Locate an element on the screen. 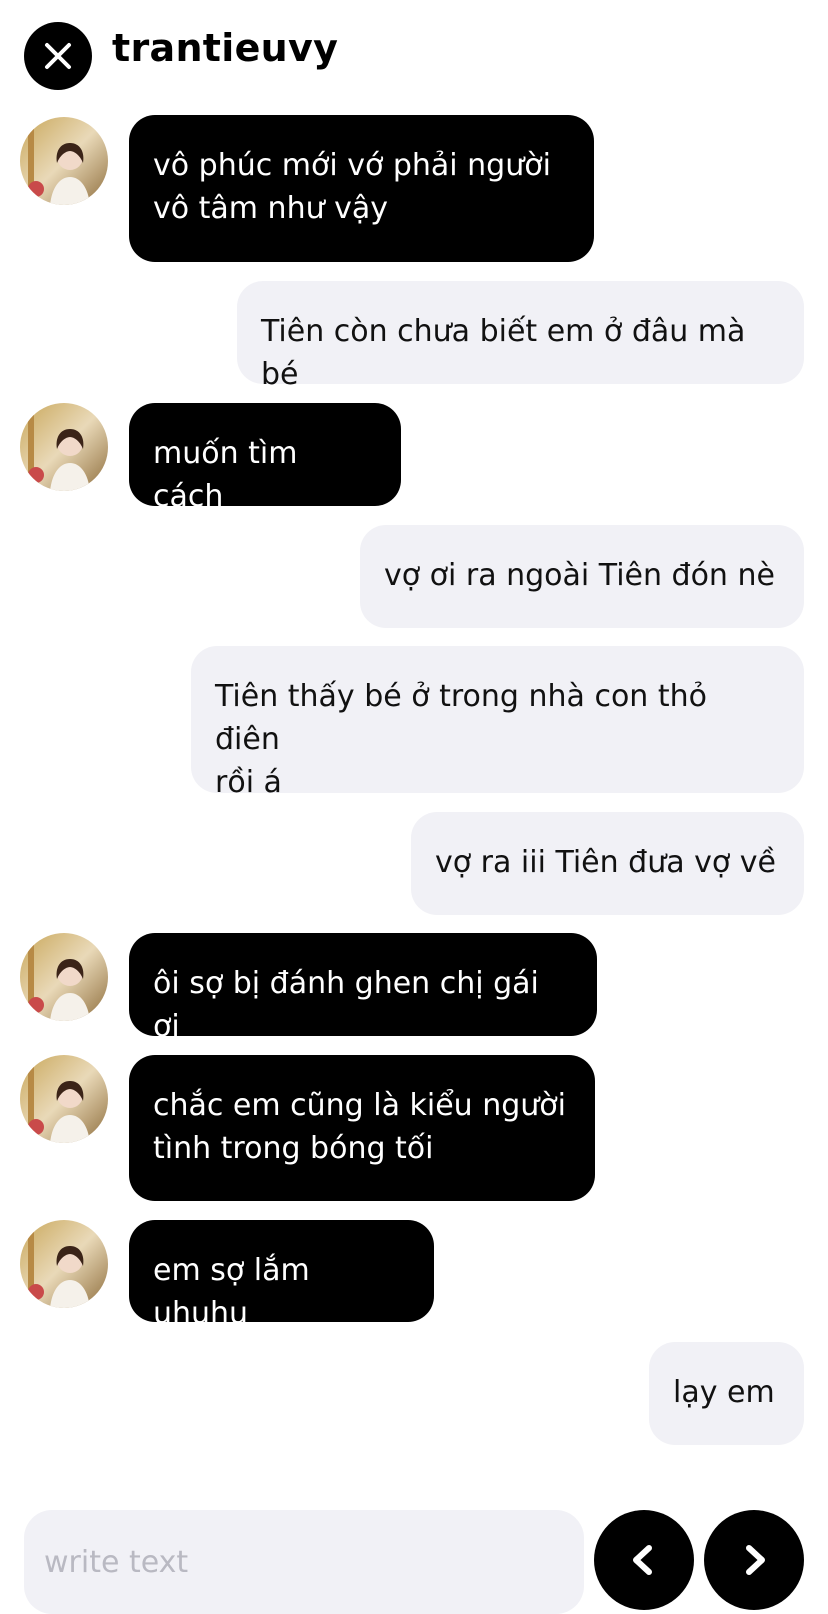 The width and height of the screenshot is (828, 1614). message-bubble-incoming: vô phúc mới vớ phải người vô tâm như vậy is located at coordinates (361, 188).